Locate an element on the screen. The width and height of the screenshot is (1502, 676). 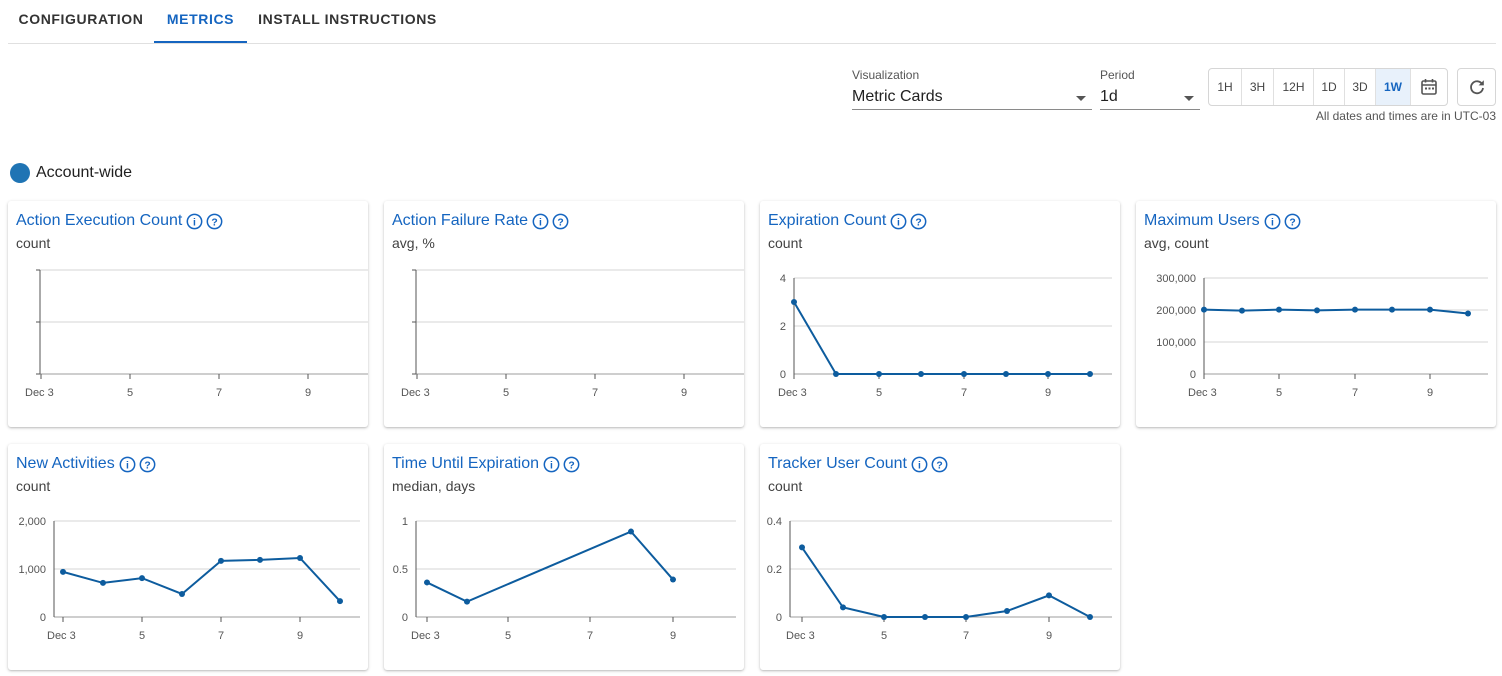
range-1d-button: 1D is located at coordinates (1329, 87).